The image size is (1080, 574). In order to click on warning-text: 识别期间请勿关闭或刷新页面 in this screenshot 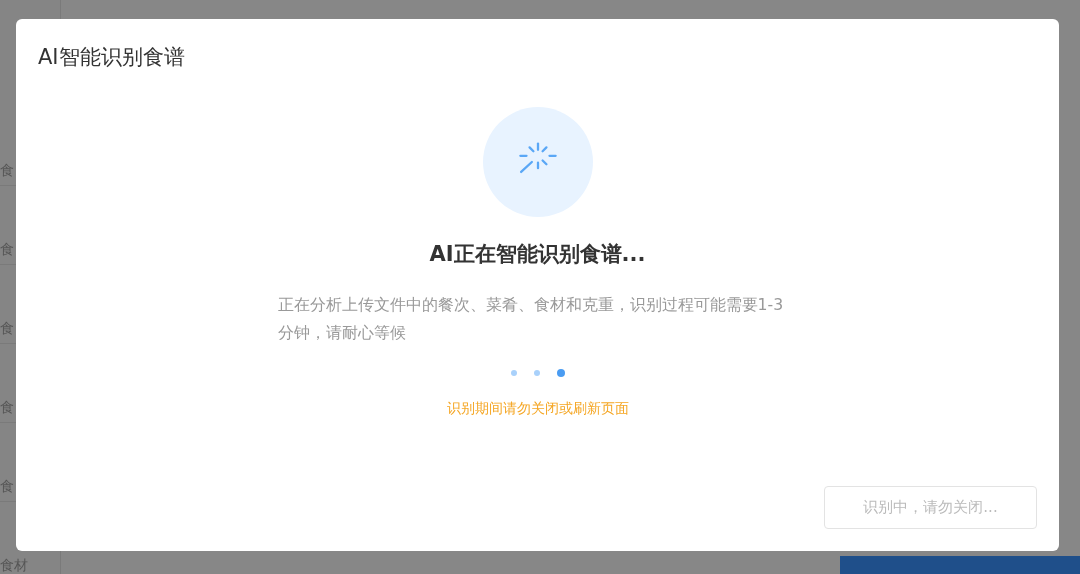, I will do `click(537, 409)`.